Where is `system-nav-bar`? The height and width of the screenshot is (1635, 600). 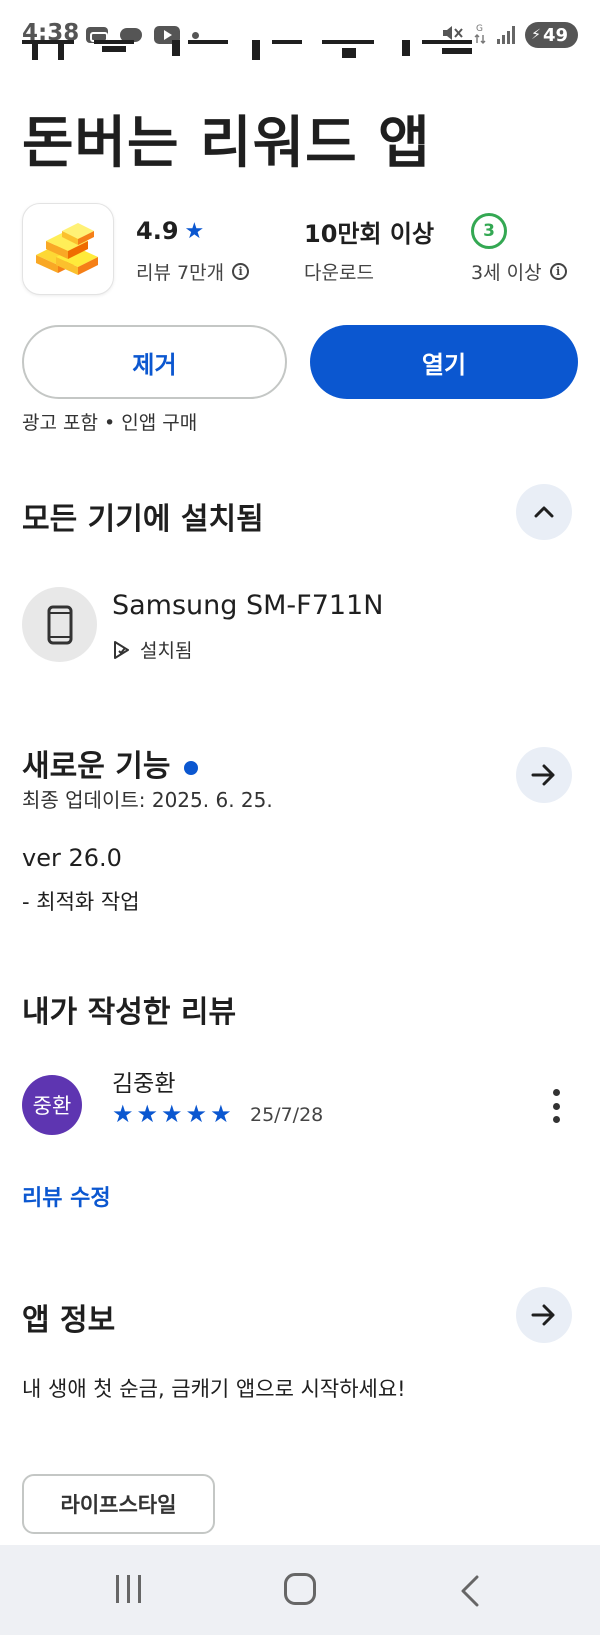 system-nav-bar is located at coordinates (300, 1590).